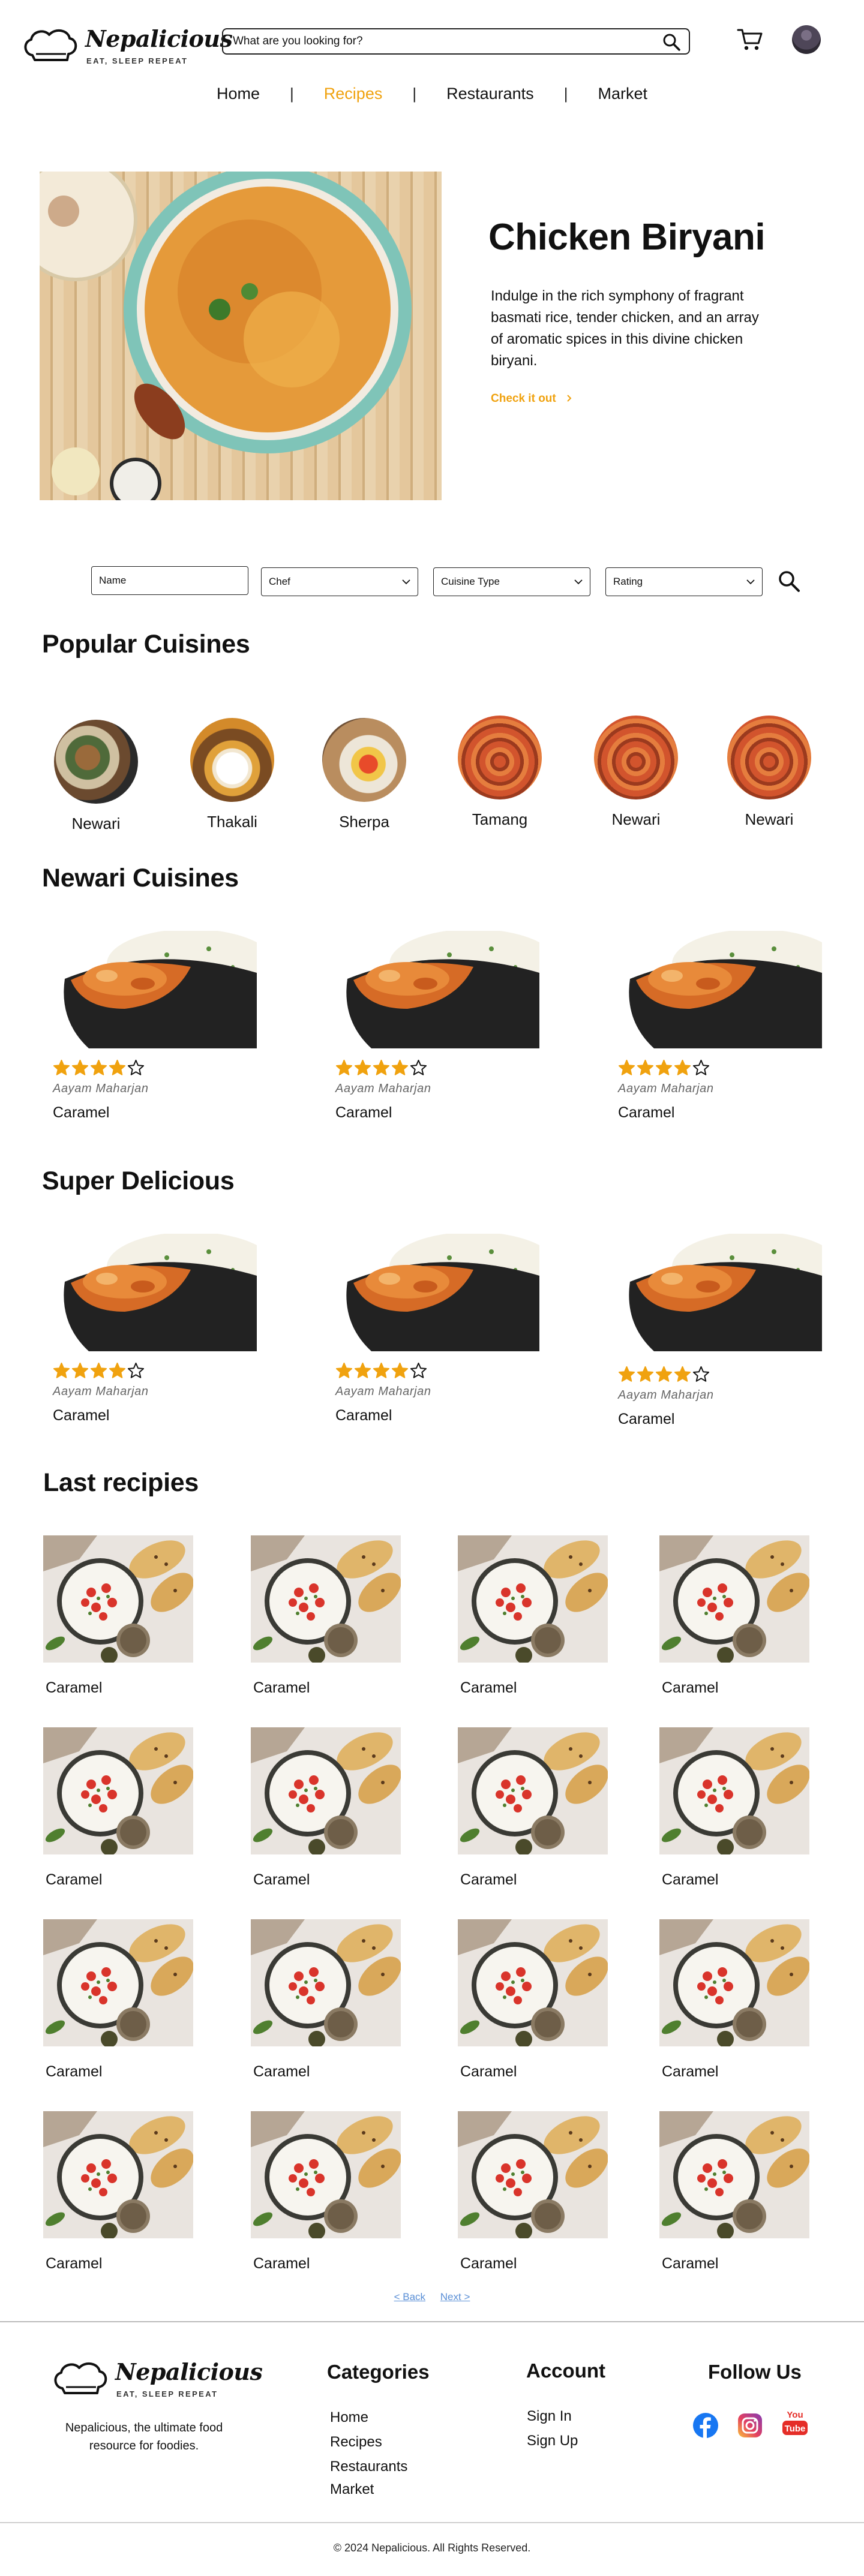 The height and width of the screenshot is (2576, 864). What do you see at coordinates (279, 581) in the screenshot?
I see `chef-filter-label: Chef` at bounding box center [279, 581].